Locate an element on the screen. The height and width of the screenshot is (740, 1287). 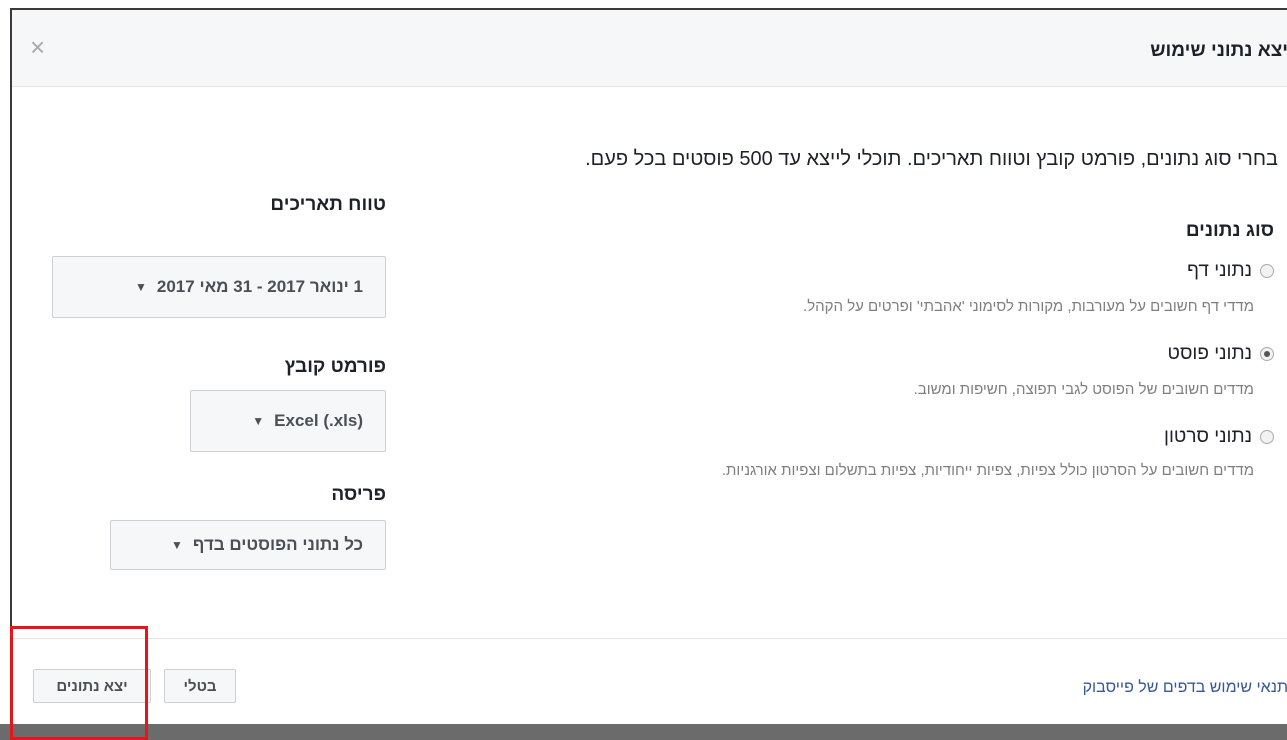
cancel-button: בטלי is located at coordinates (200, 686).